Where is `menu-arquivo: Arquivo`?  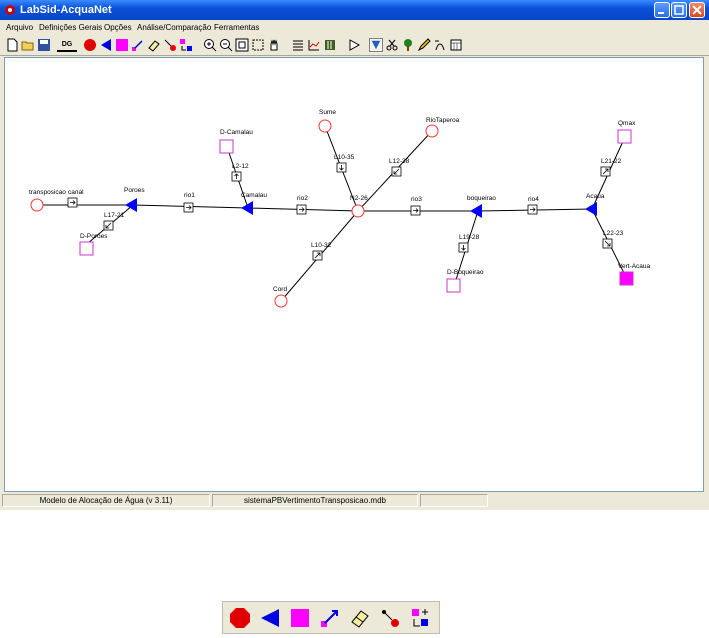
menu-arquivo: Arquivo is located at coordinates (19, 27).